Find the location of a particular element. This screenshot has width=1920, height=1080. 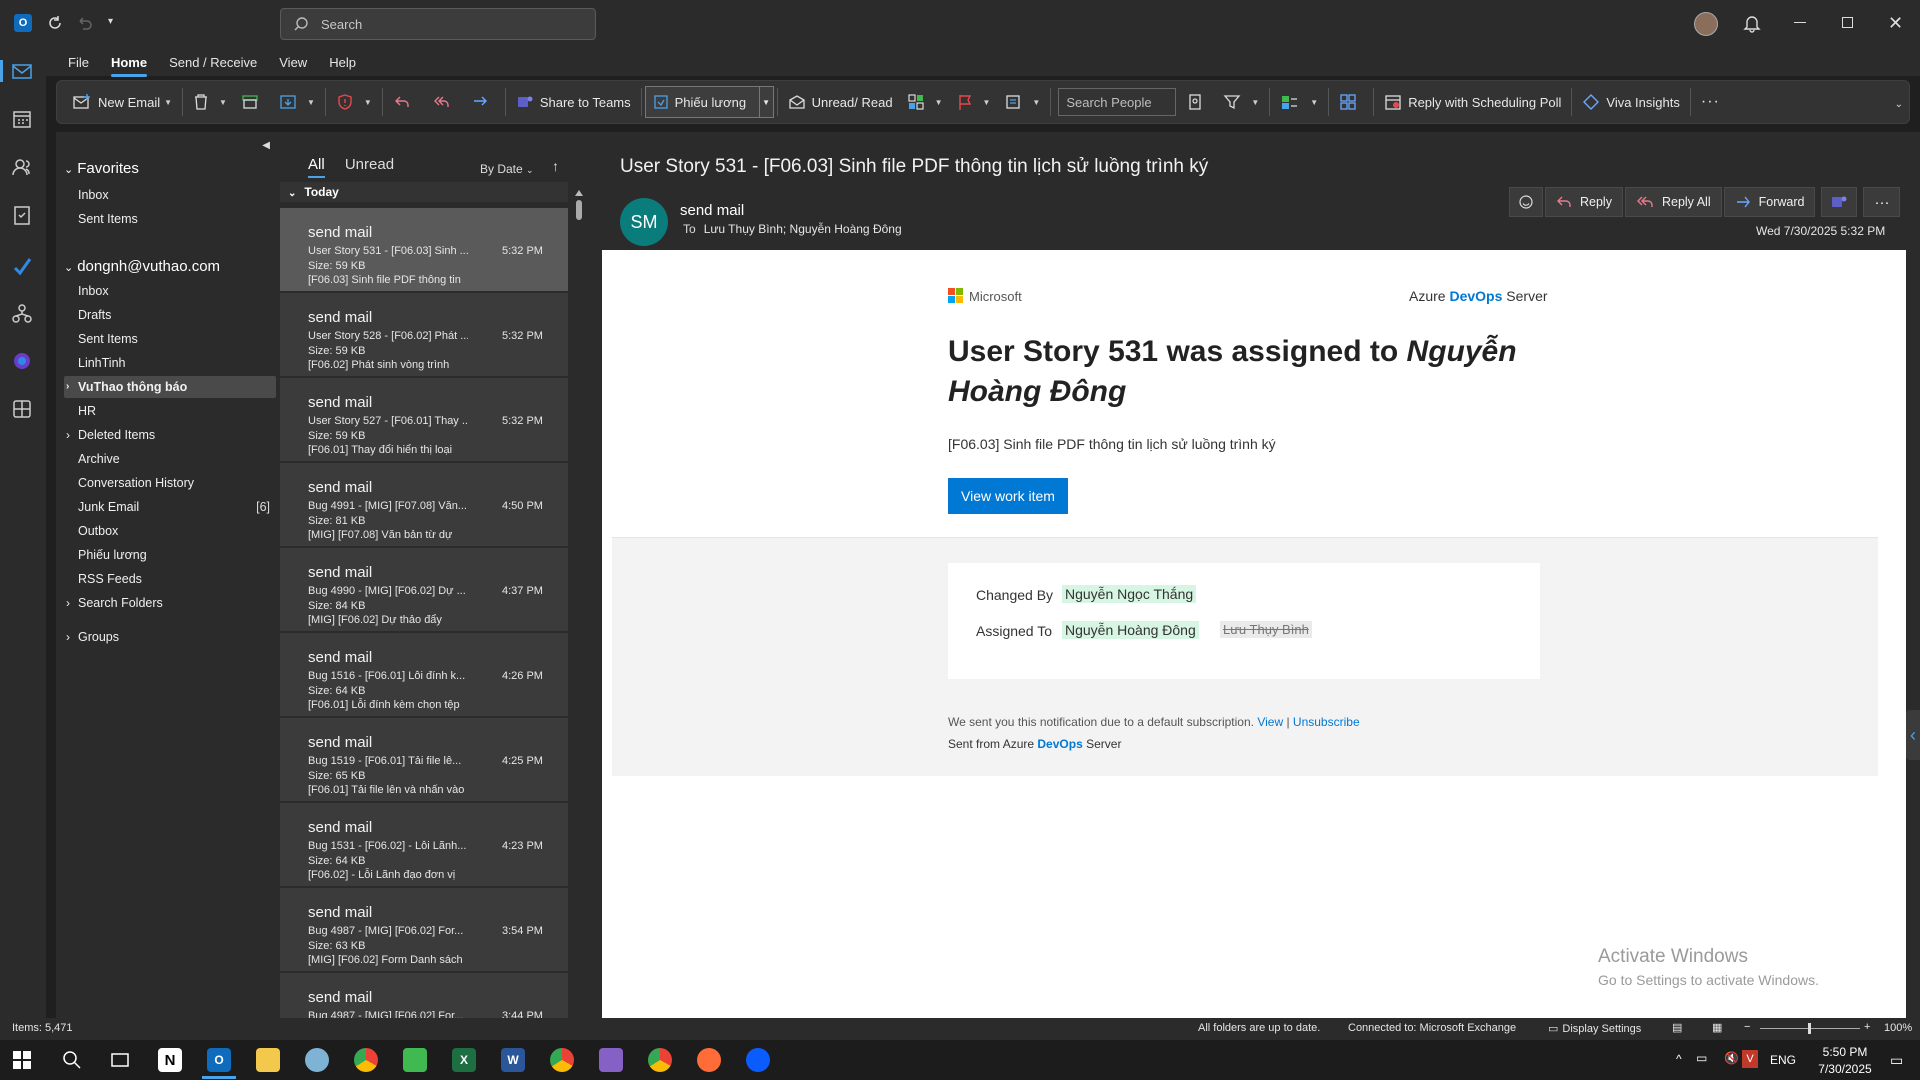

reply-with-scheduling-poll-button: Reply with Scheduling Poll is located at coordinates (1472, 102).